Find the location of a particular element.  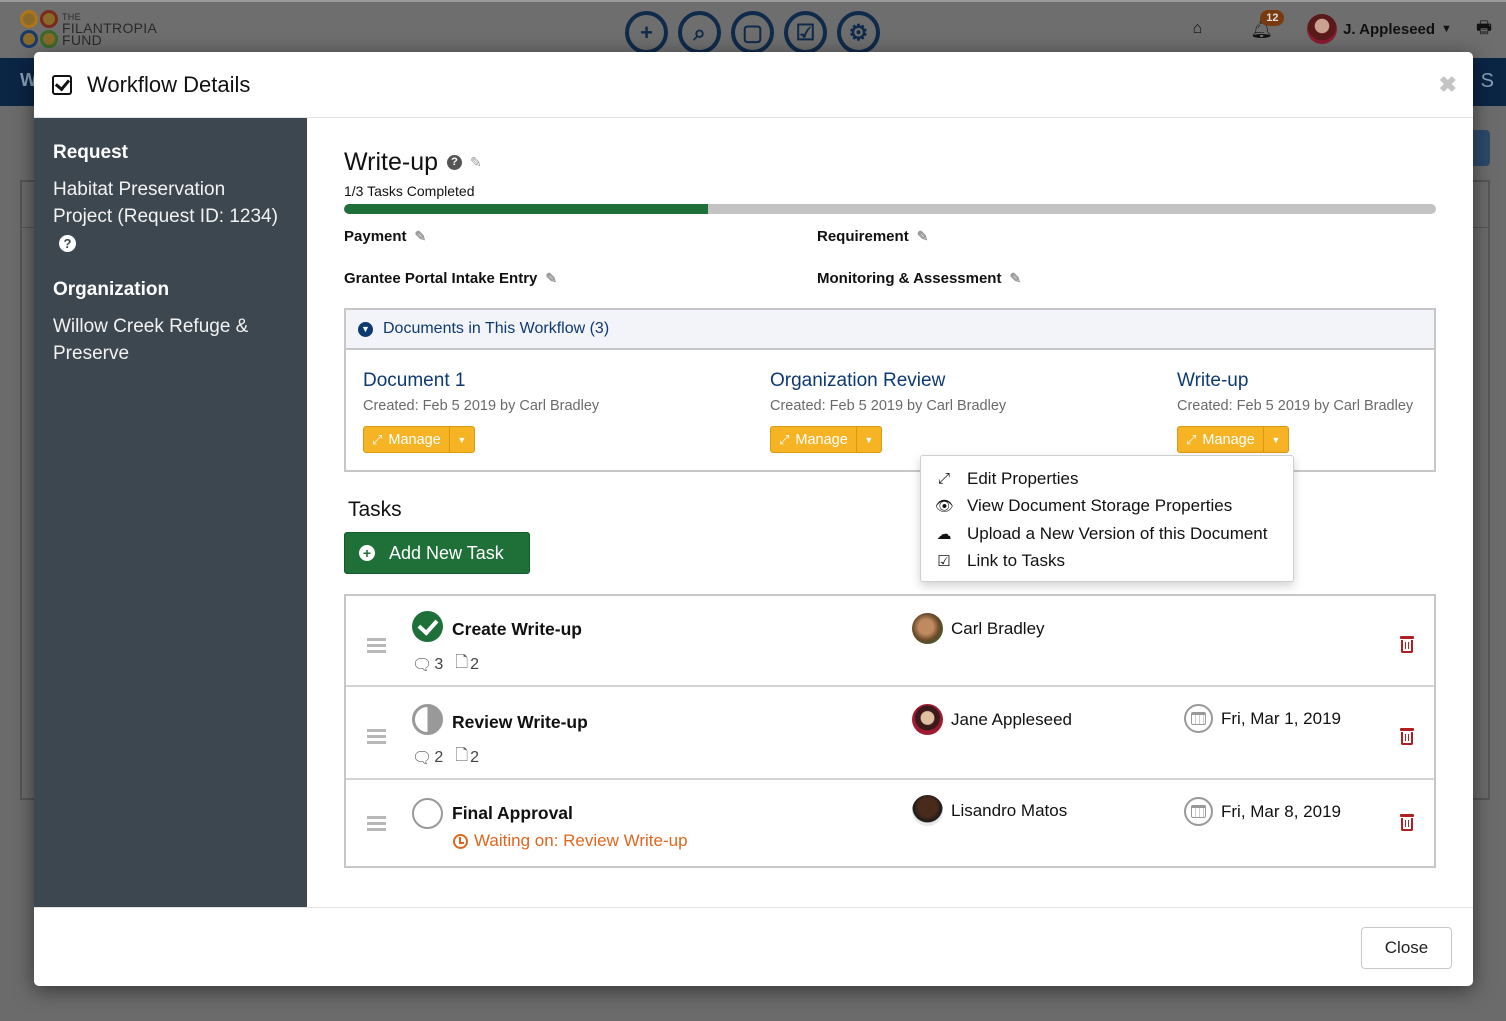

calendar-icon is located at coordinates (1198, 811).